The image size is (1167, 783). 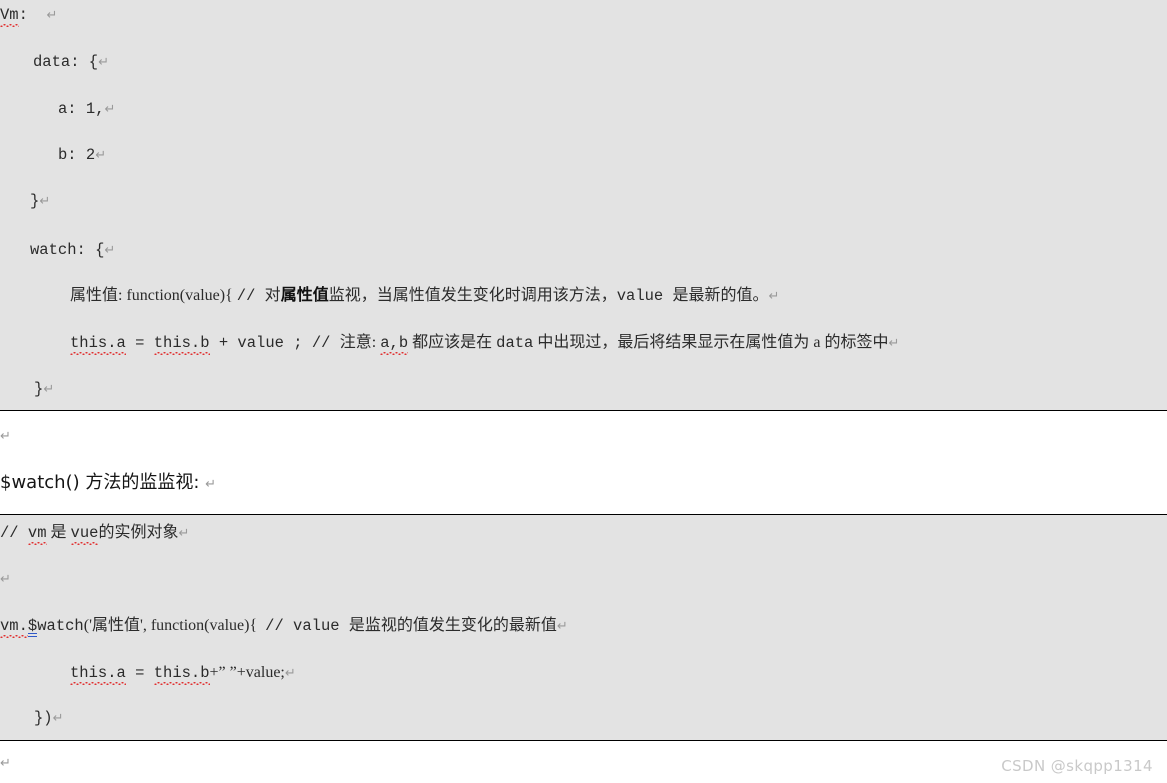 I want to click on code-line-watch-close: }↵, so click(x=44, y=389).